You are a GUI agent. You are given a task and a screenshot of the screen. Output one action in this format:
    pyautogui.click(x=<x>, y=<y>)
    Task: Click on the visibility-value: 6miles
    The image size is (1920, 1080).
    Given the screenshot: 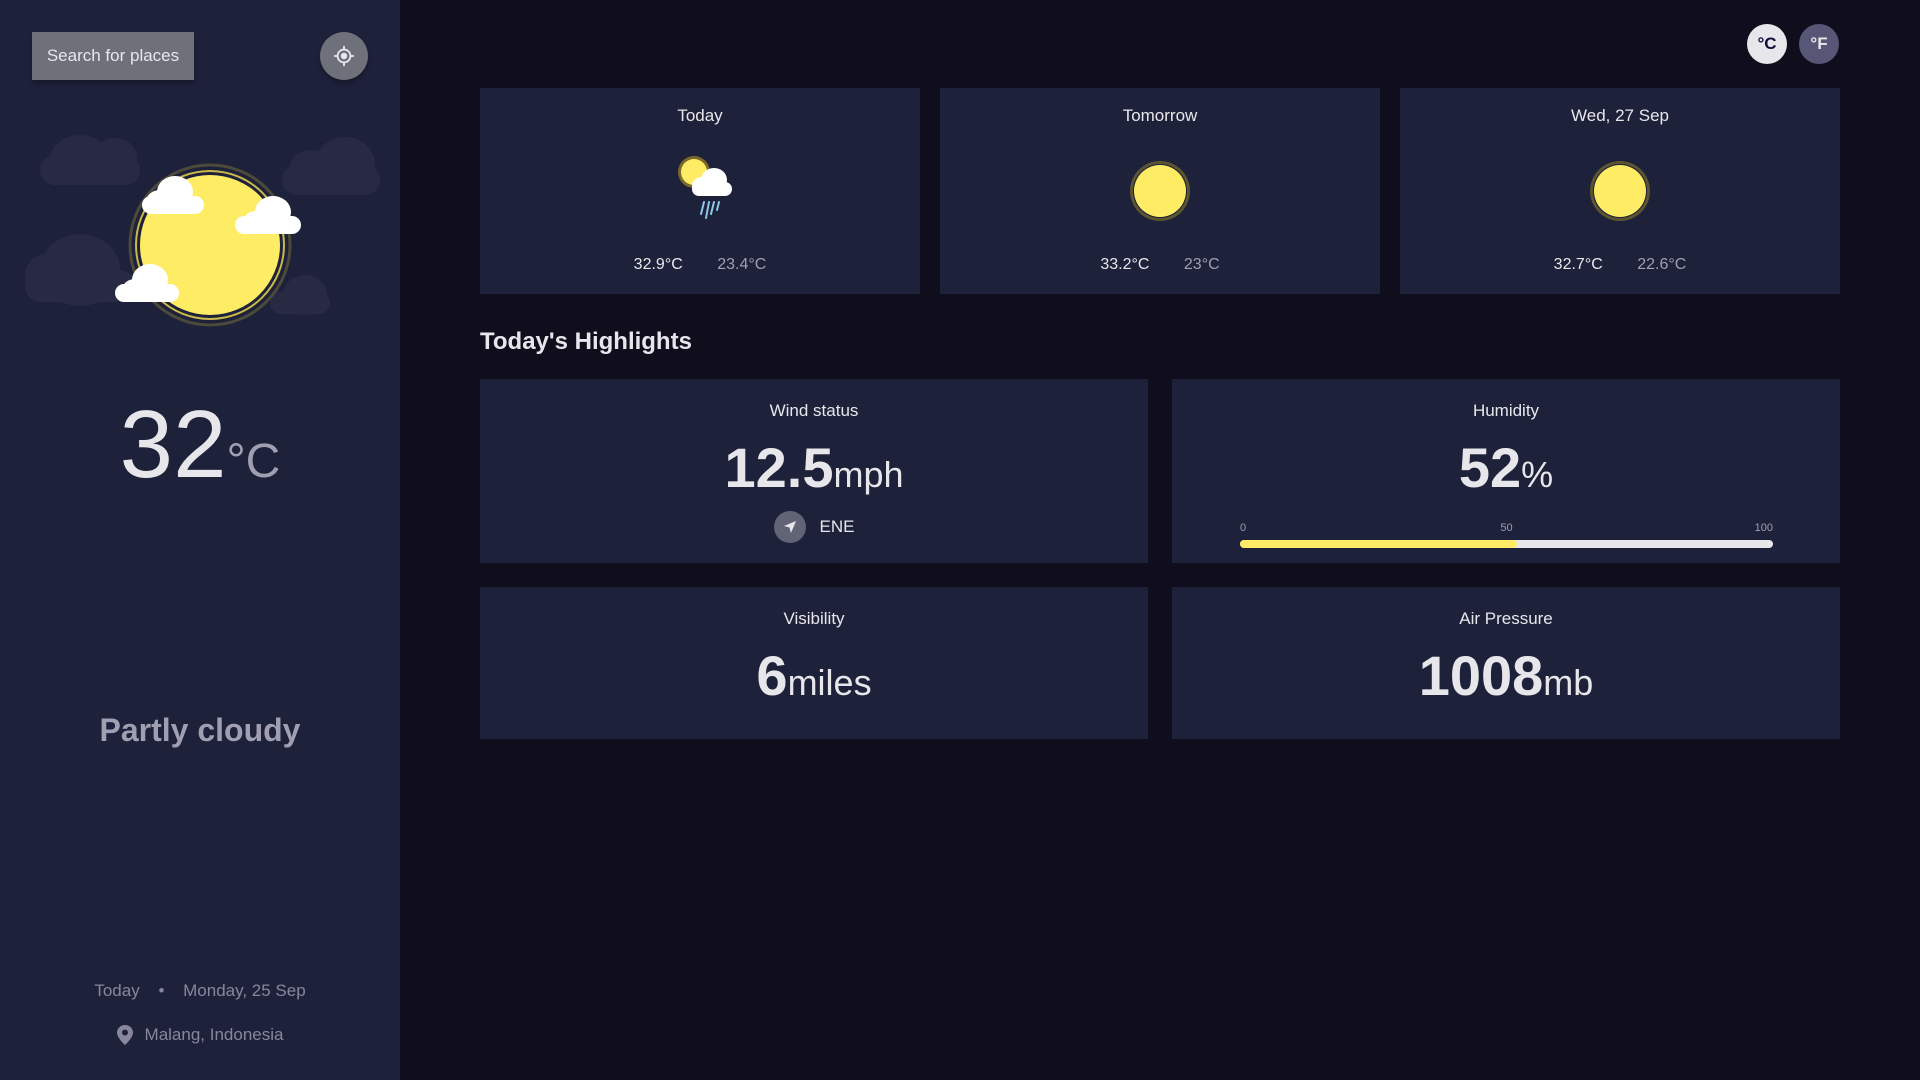 What is the action you would take?
    pyautogui.click(x=814, y=675)
    